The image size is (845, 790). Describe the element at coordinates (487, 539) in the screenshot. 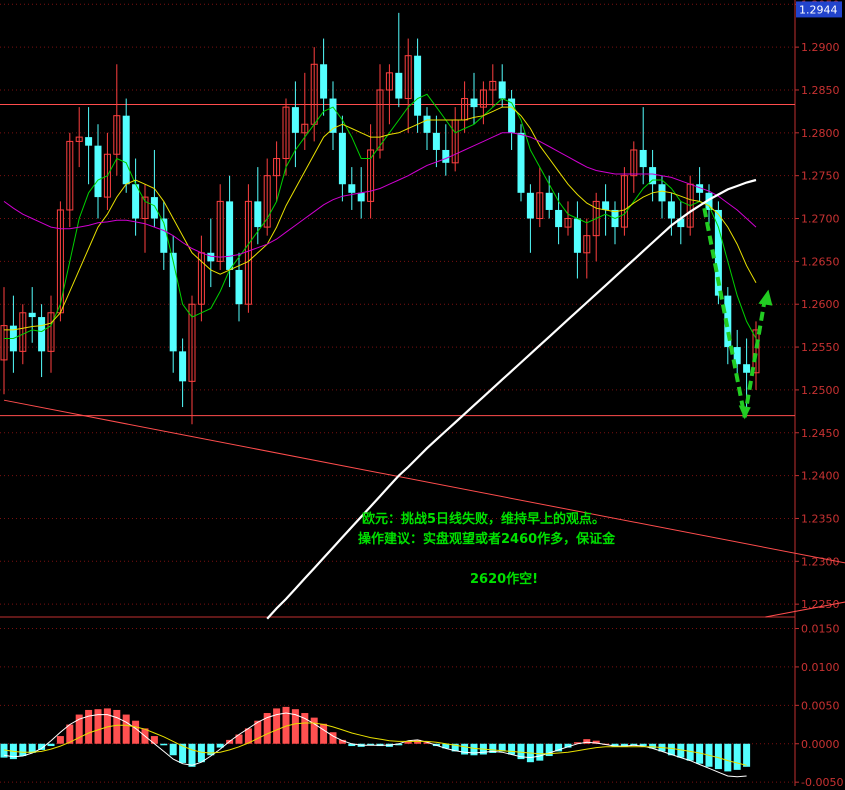

I see `annotation-line-2: 操作建议：实盘观望或者2460作多，保证金` at that location.